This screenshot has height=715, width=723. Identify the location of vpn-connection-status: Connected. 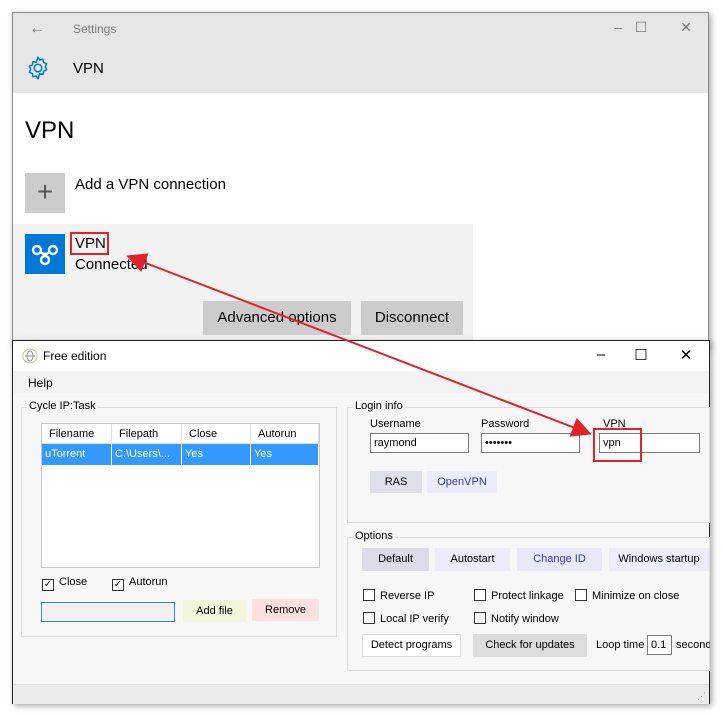
(111, 264).